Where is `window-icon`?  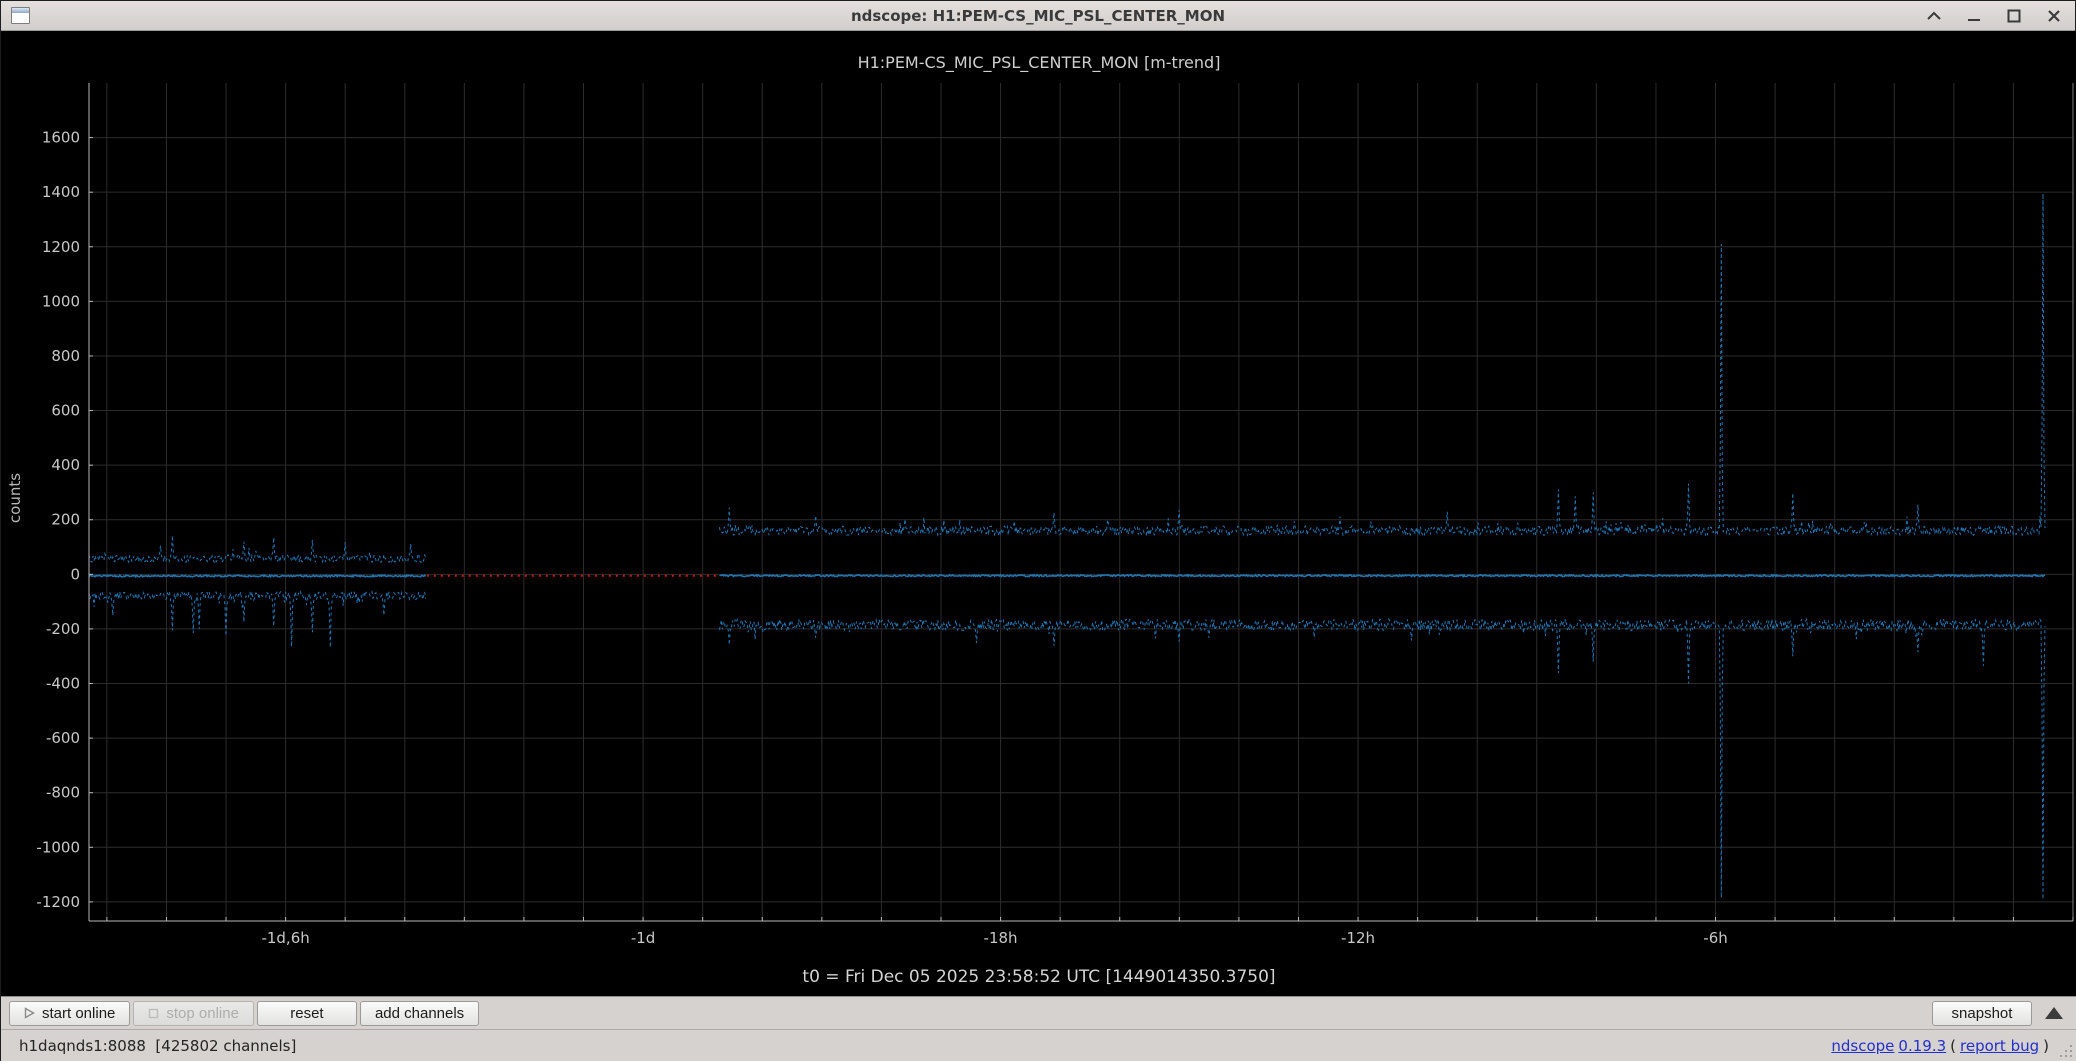
window-icon is located at coordinates (20, 15).